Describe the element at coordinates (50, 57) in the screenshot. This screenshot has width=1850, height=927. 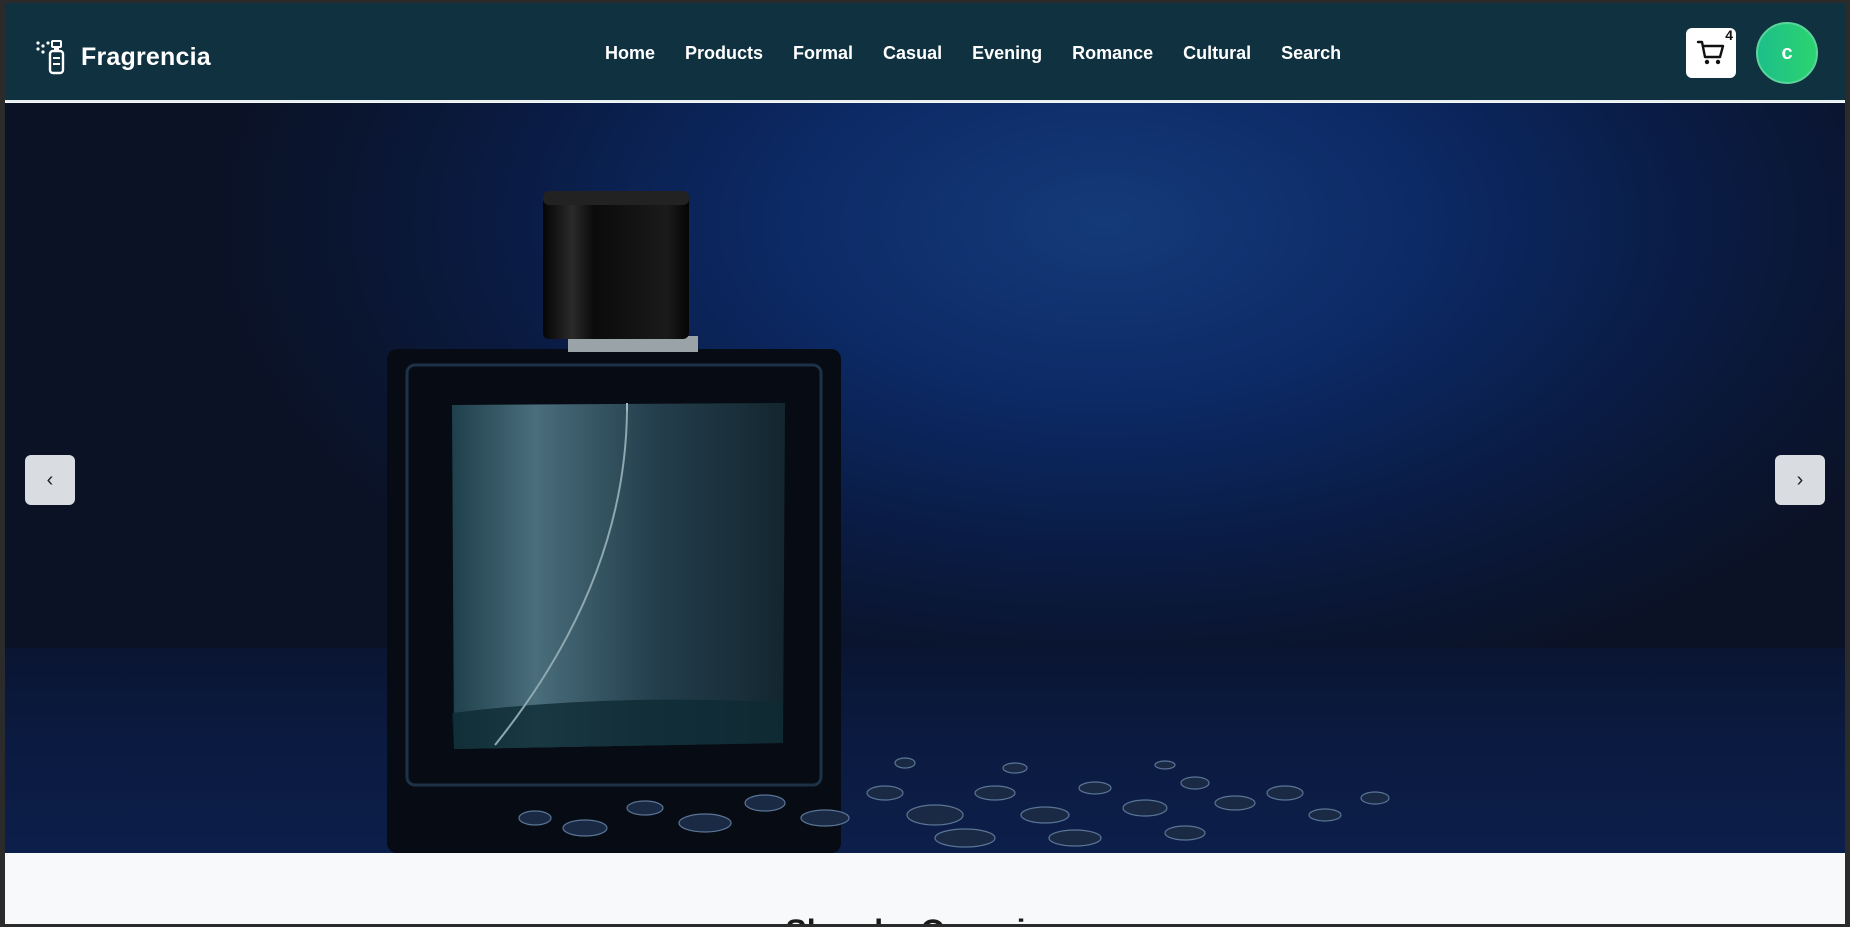
I see `perfume-spray-icon` at that location.